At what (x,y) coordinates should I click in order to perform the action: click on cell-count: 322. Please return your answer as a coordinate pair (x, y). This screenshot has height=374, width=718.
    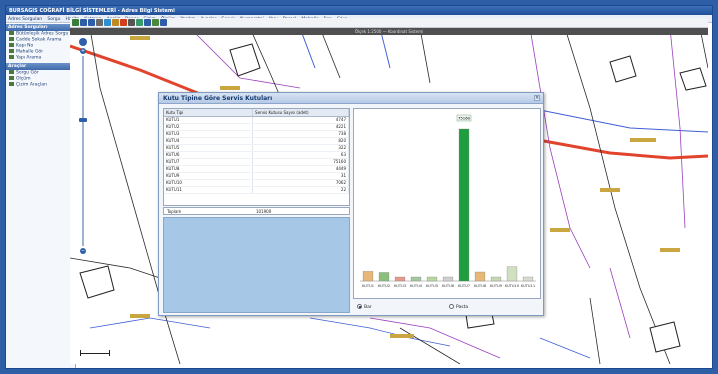
    Looking at the image, I should click on (300, 148).